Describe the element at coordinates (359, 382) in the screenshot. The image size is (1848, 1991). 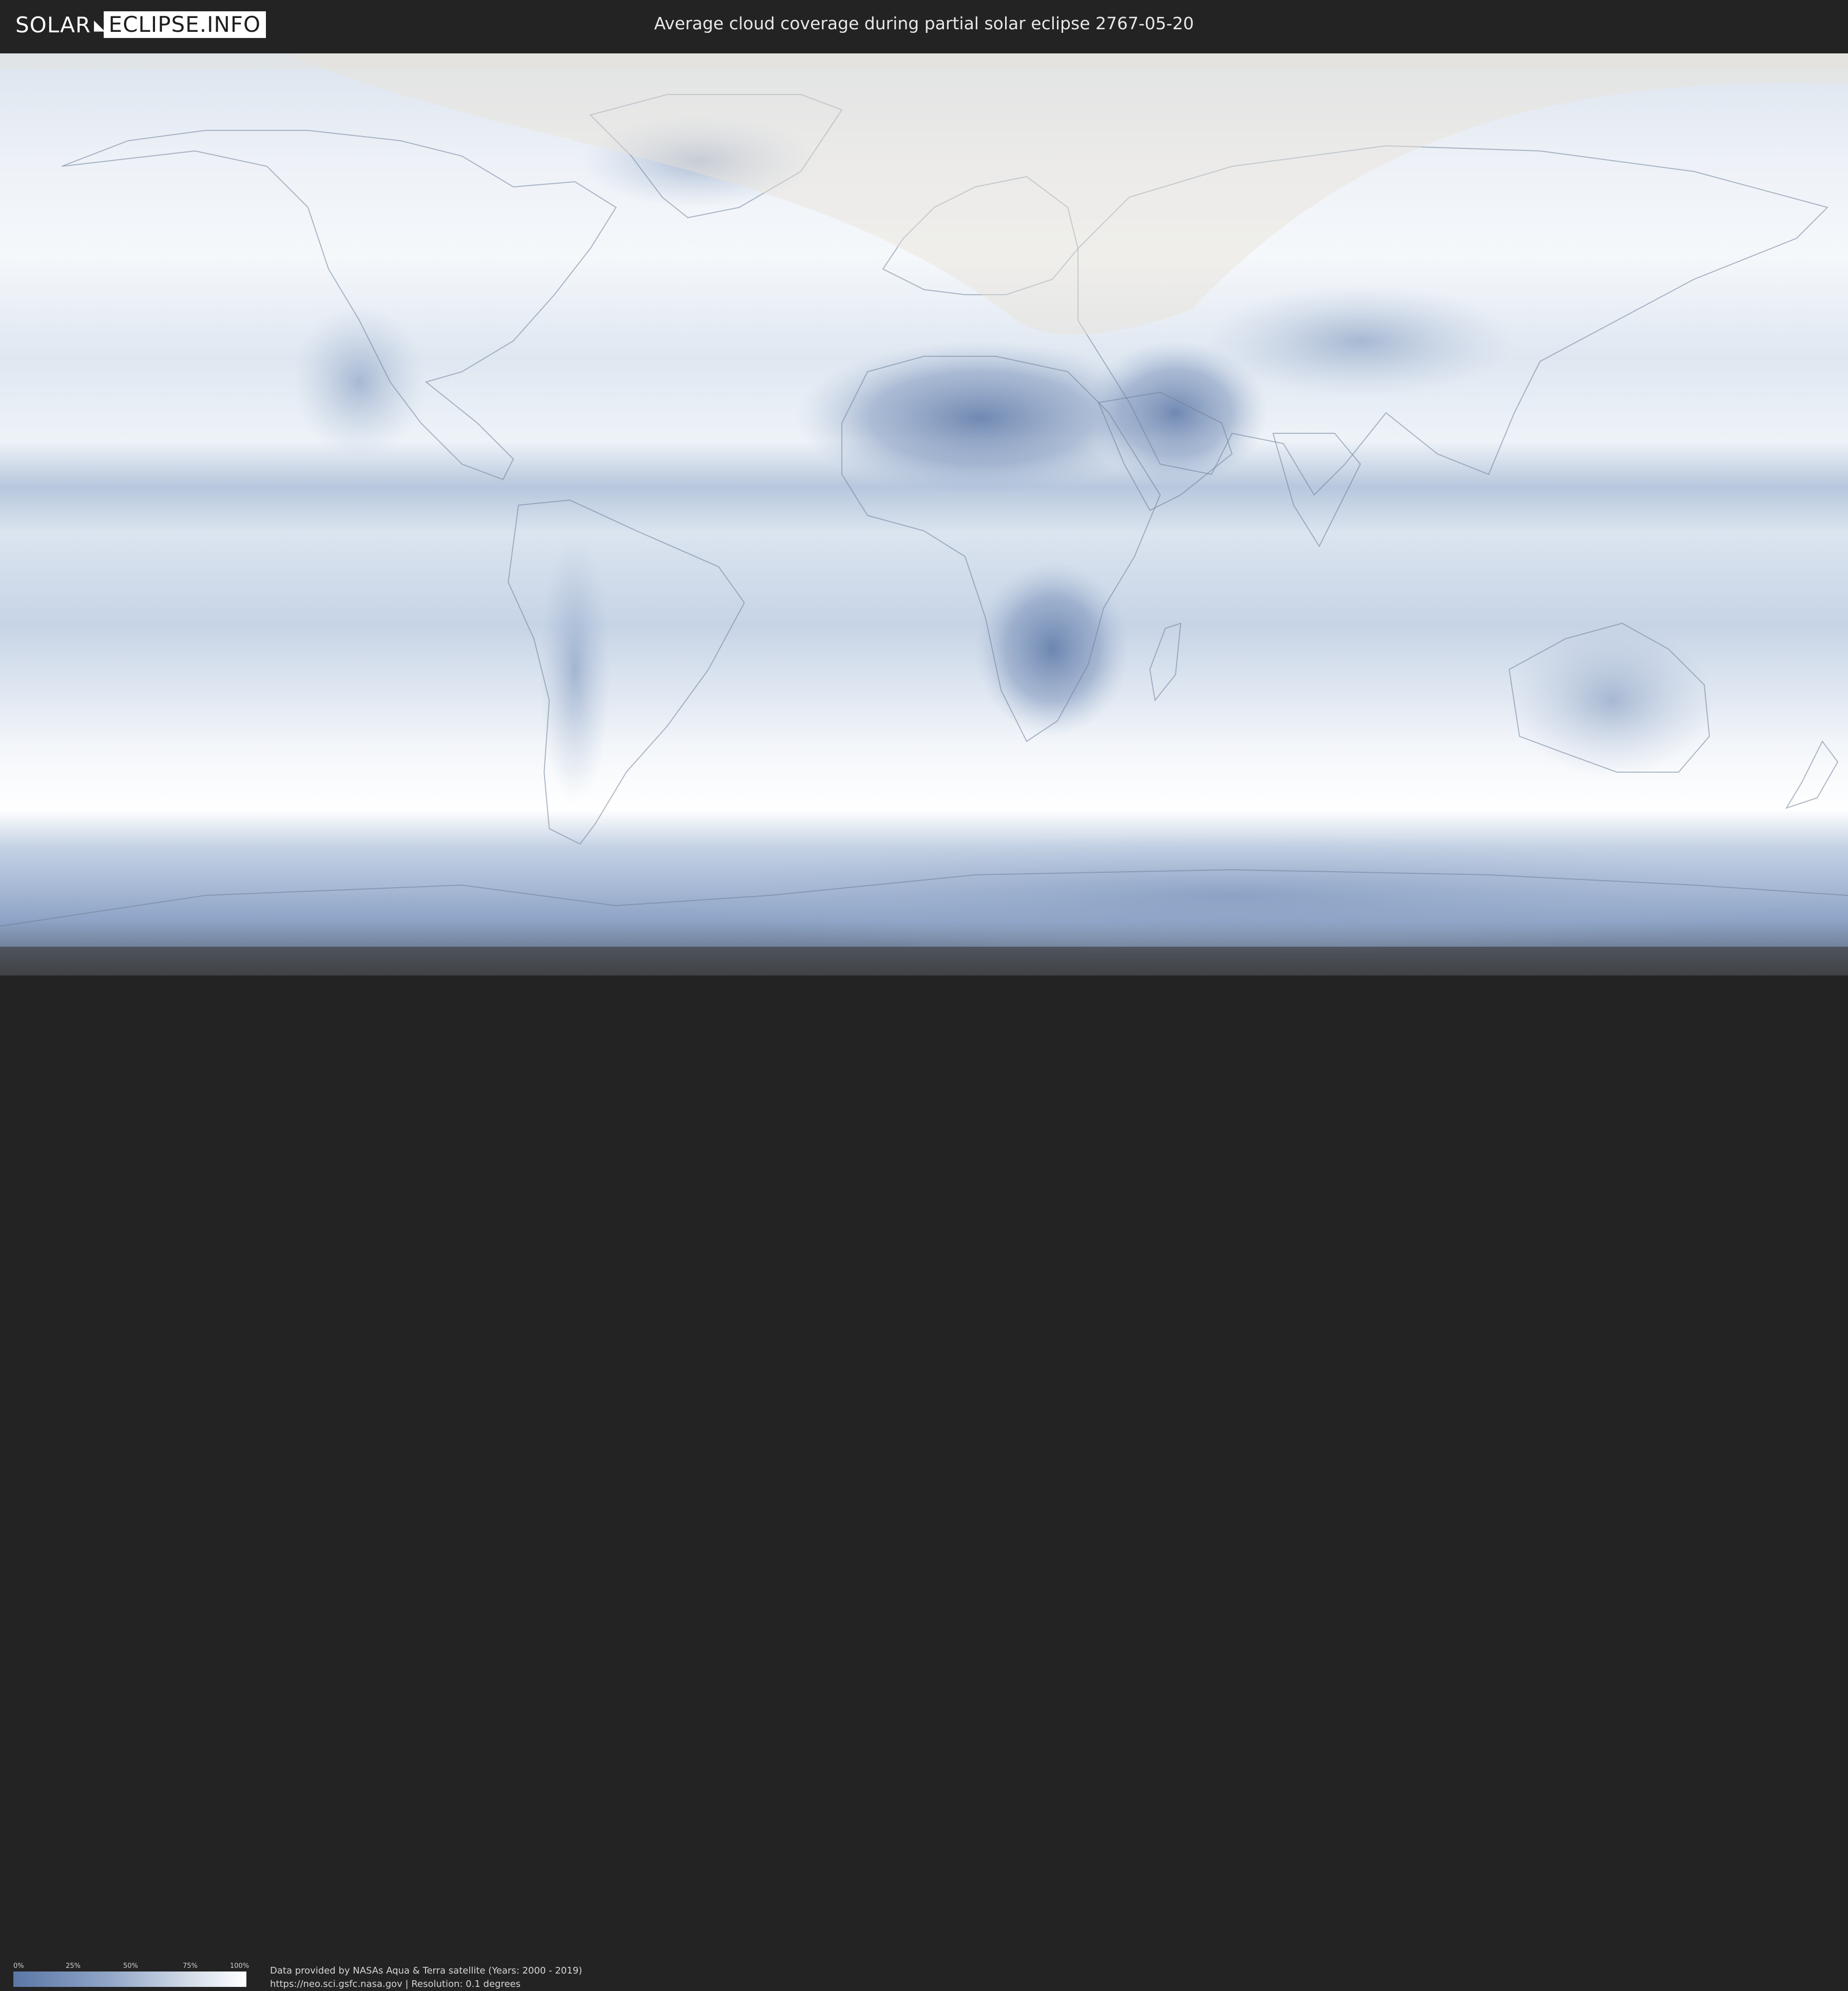
I see `mexico-dry-region` at that location.